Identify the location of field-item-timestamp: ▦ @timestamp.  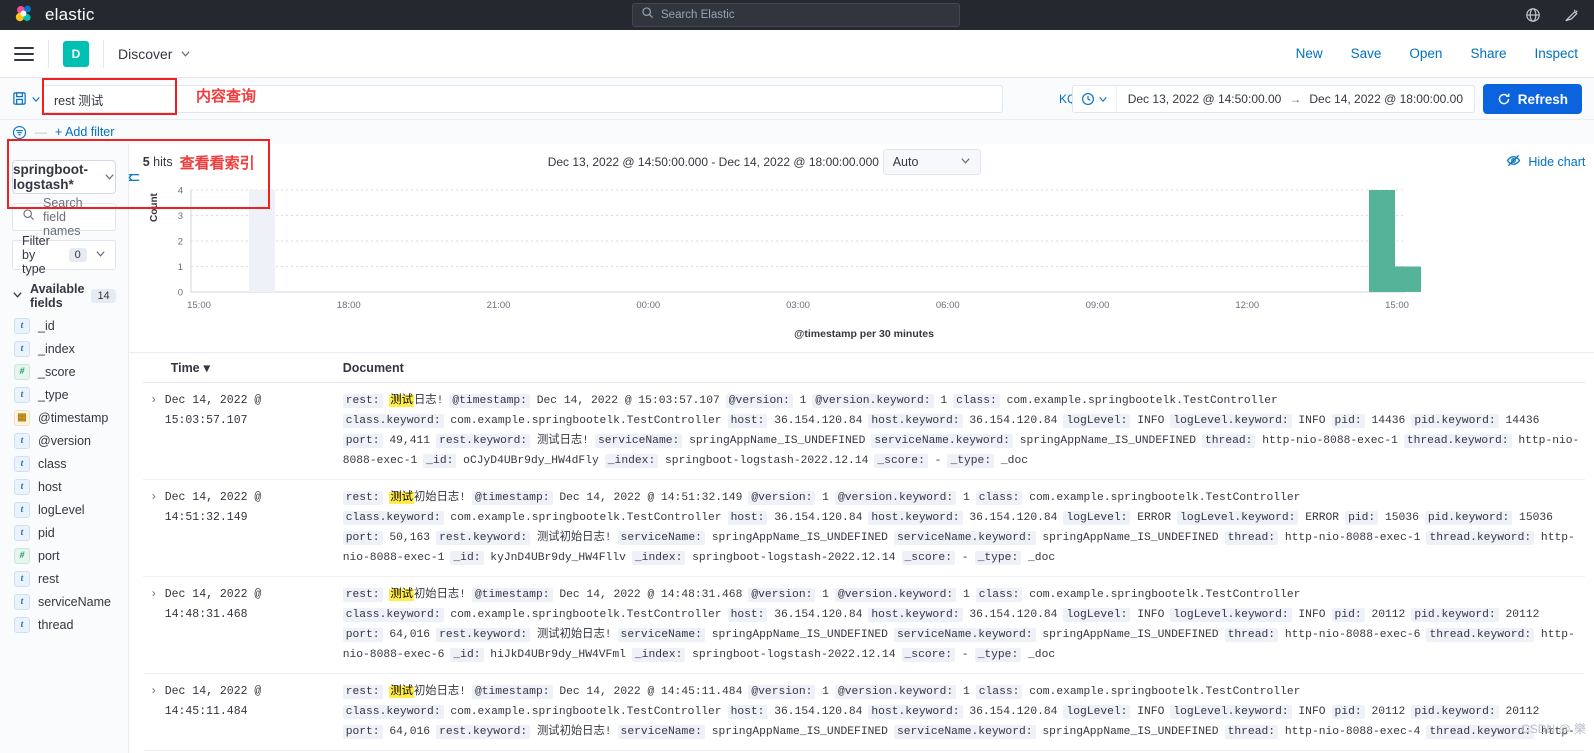
(64, 417).